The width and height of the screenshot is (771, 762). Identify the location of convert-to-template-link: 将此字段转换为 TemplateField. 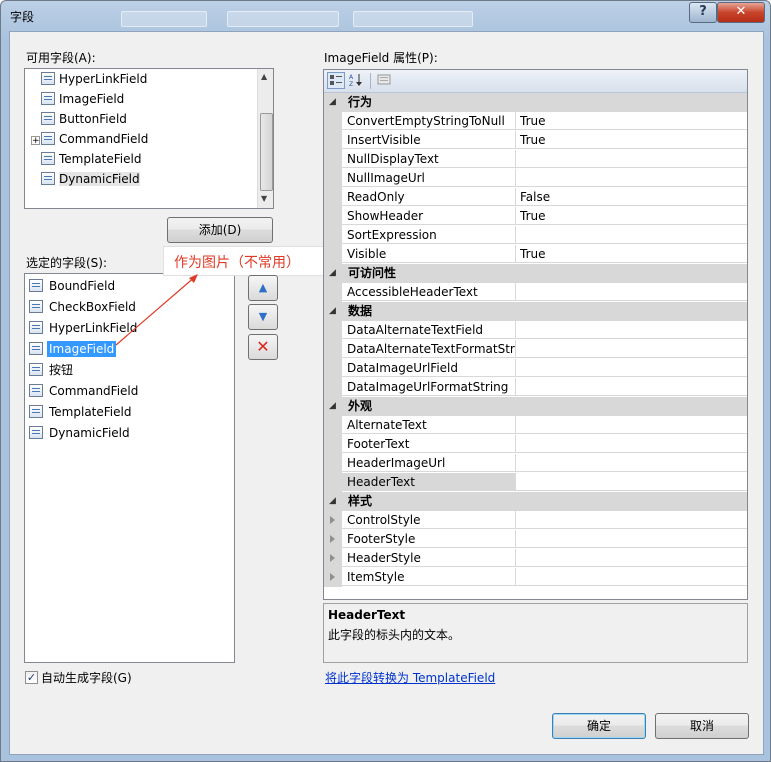
(410, 677).